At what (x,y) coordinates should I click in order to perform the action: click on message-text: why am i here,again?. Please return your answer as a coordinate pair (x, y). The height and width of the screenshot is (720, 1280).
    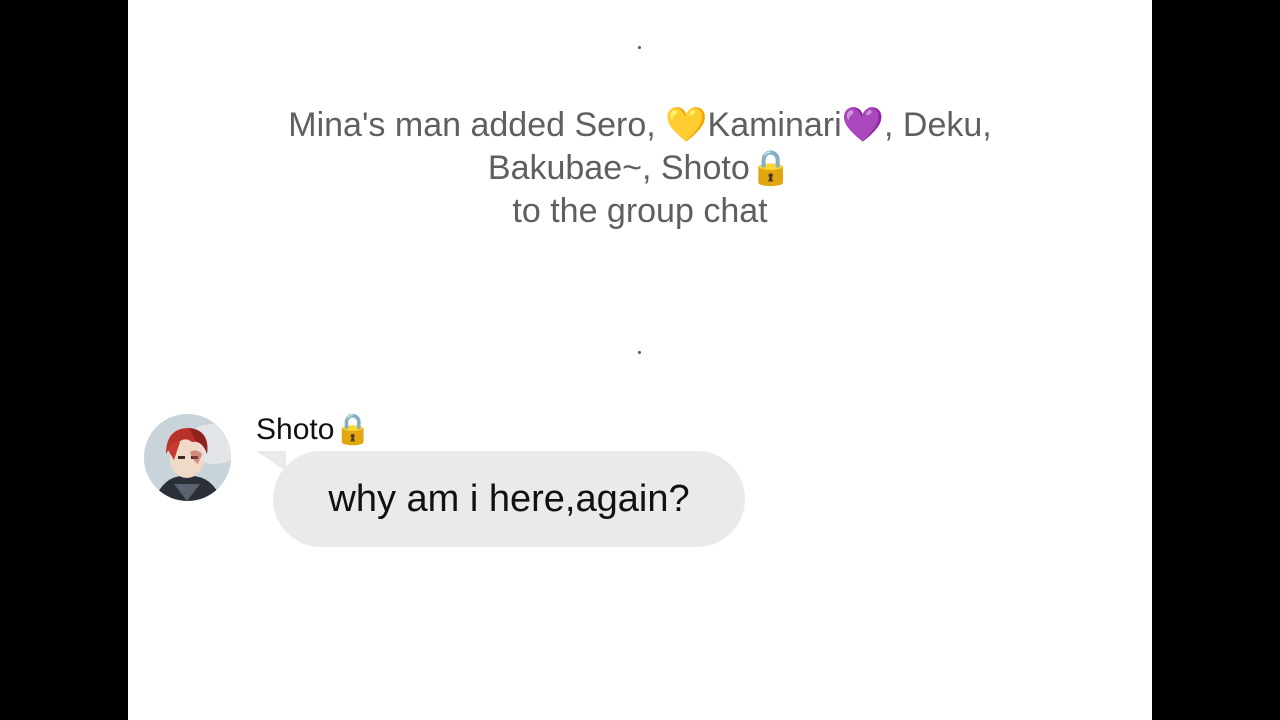
    Looking at the image, I should click on (509, 498).